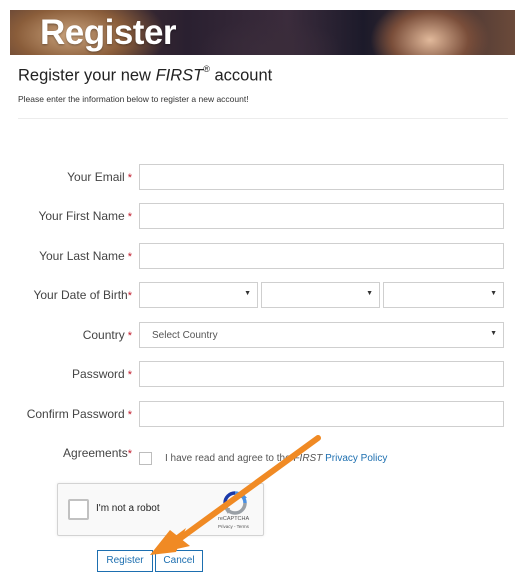 The width and height of the screenshot is (515, 572). Describe the element at coordinates (97, 453) in the screenshot. I see `agreements-label: Agreements*` at that location.